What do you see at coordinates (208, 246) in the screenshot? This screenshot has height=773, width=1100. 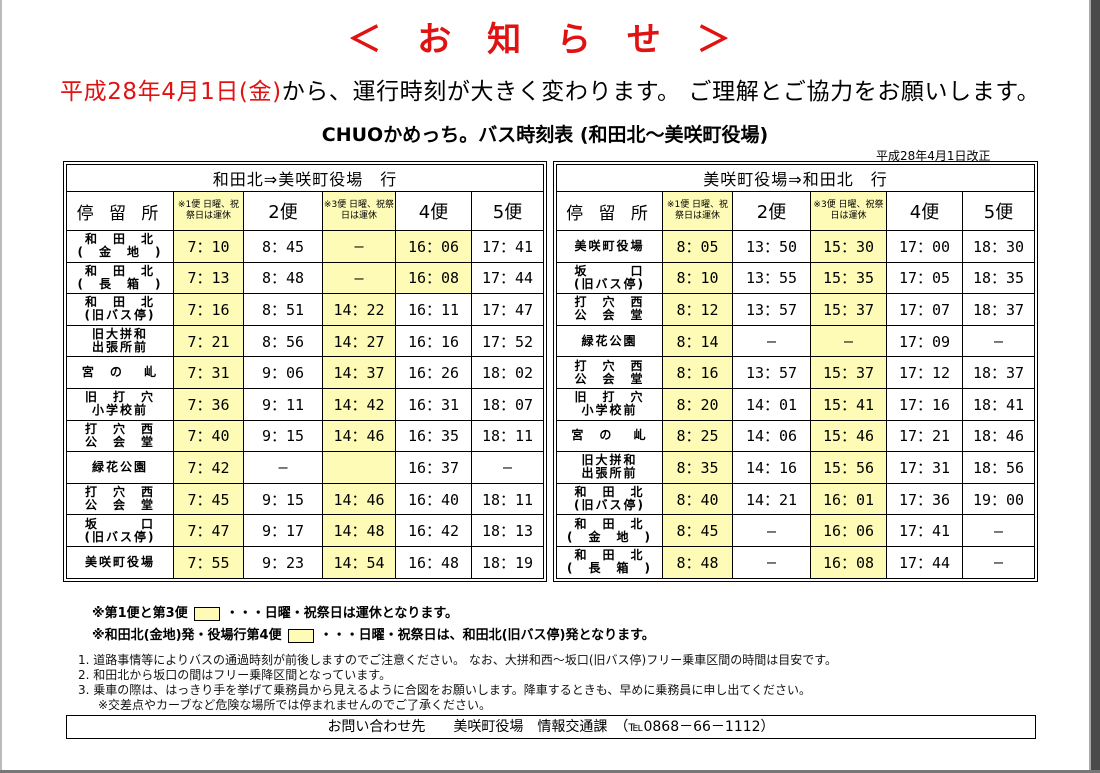 I see `departure-time: 7：10` at bounding box center [208, 246].